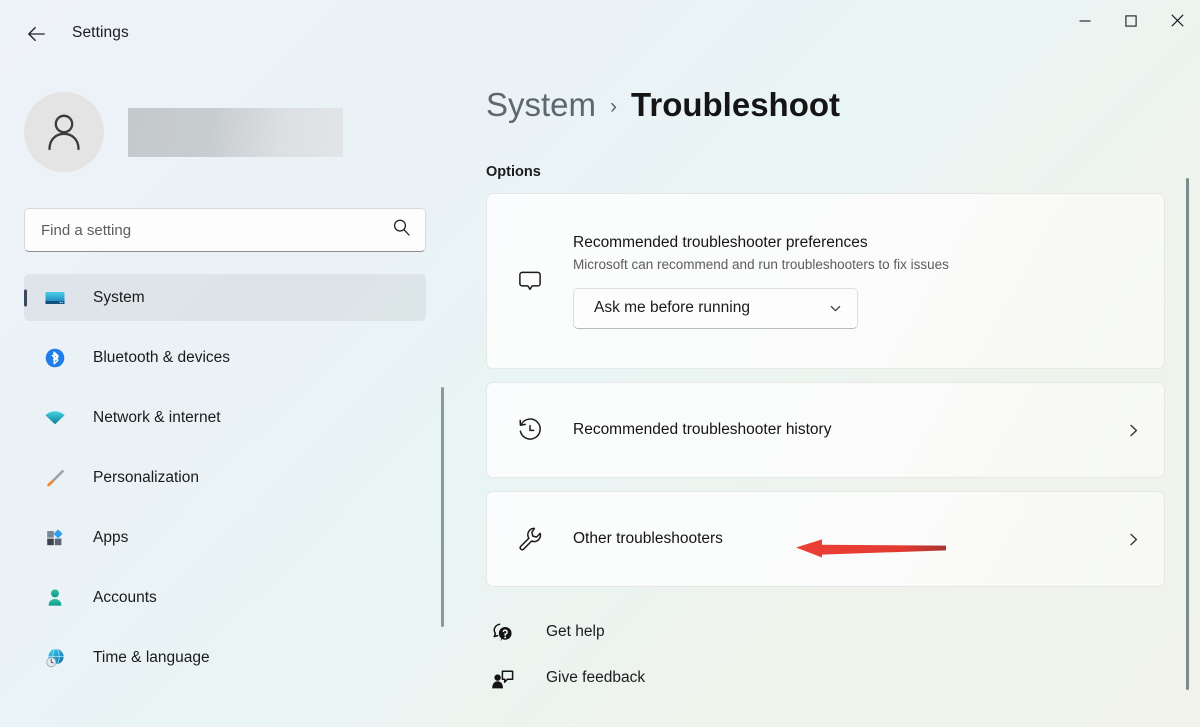 This screenshot has height=727, width=1200. I want to click on person-avatar-icon, so click(64, 132).